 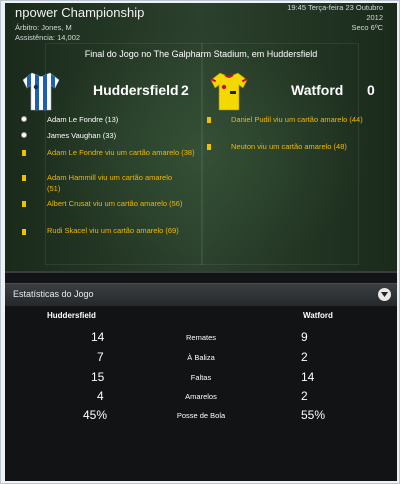 I want to click on stats-home-header: Huddersfield, so click(x=71, y=315).